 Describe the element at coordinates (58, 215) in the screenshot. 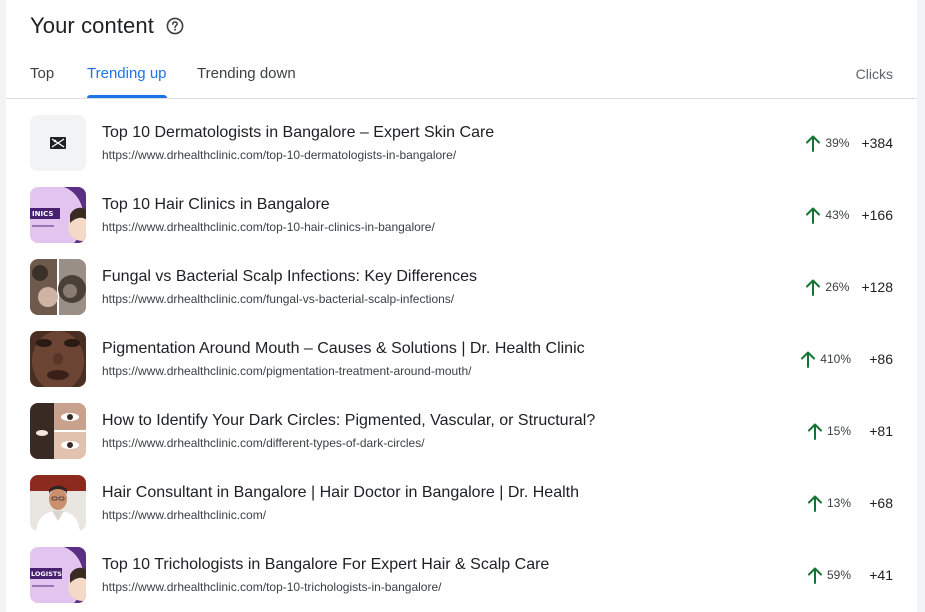

I see `purple-banner-thumbnail: INICS` at that location.